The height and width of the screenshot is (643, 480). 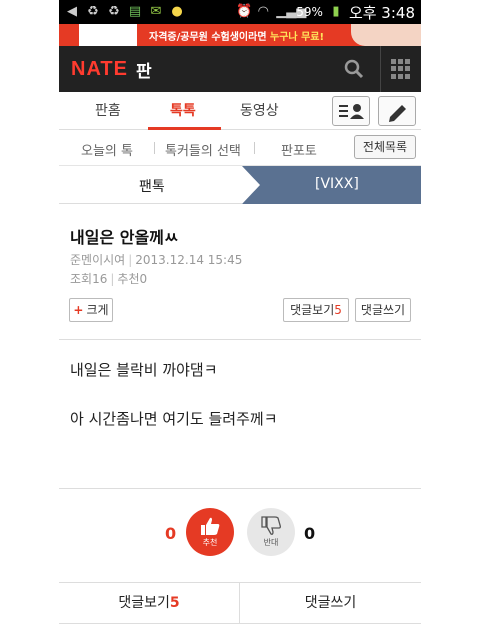 I want to click on subtab-choice: 톡커들의 선택, so click(x=203, y=149).